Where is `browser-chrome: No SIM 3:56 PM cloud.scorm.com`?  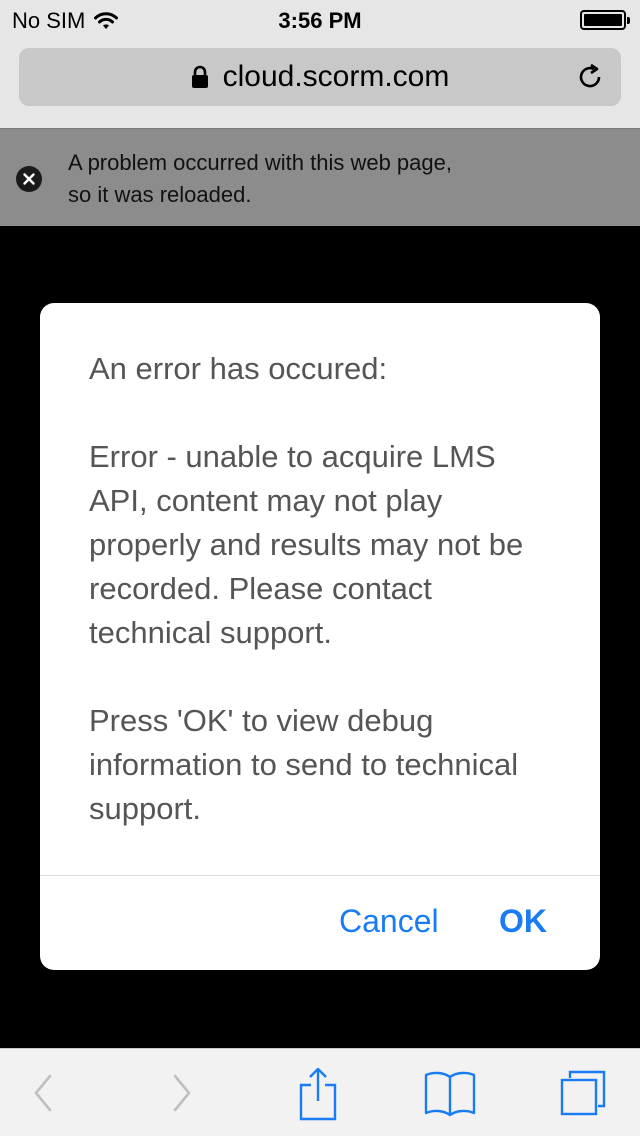 browser-chrome: No SIM 3:56 PM cloud.scorm.com is located at coordinates (320, 64).